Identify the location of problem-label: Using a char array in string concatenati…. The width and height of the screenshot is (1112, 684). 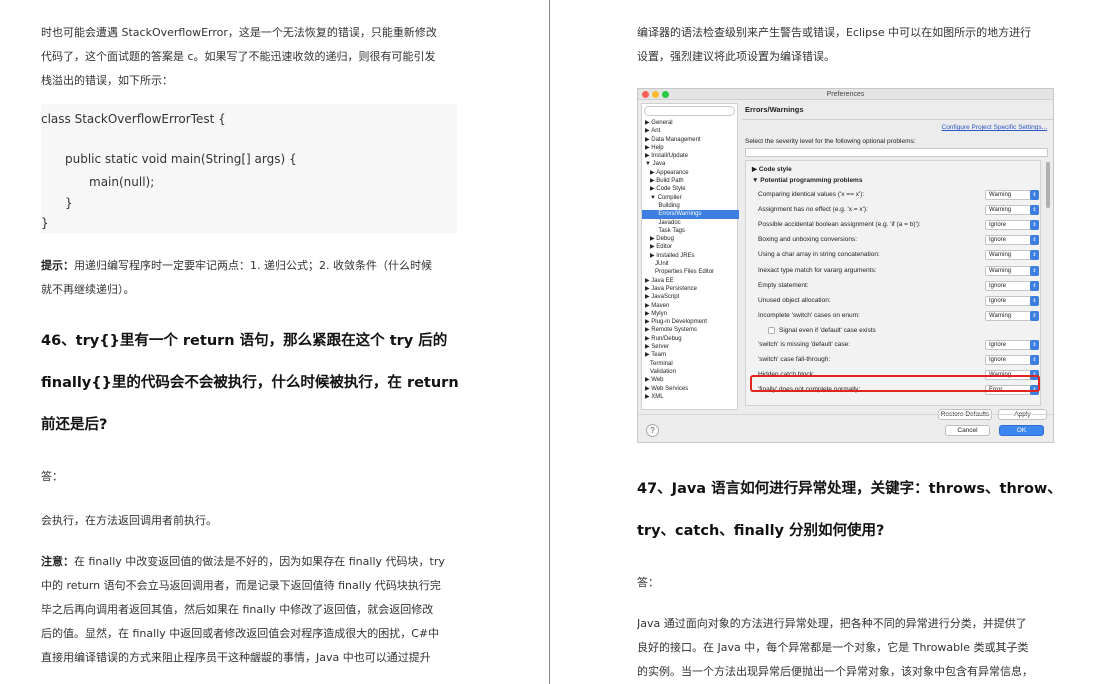
(819, 255).